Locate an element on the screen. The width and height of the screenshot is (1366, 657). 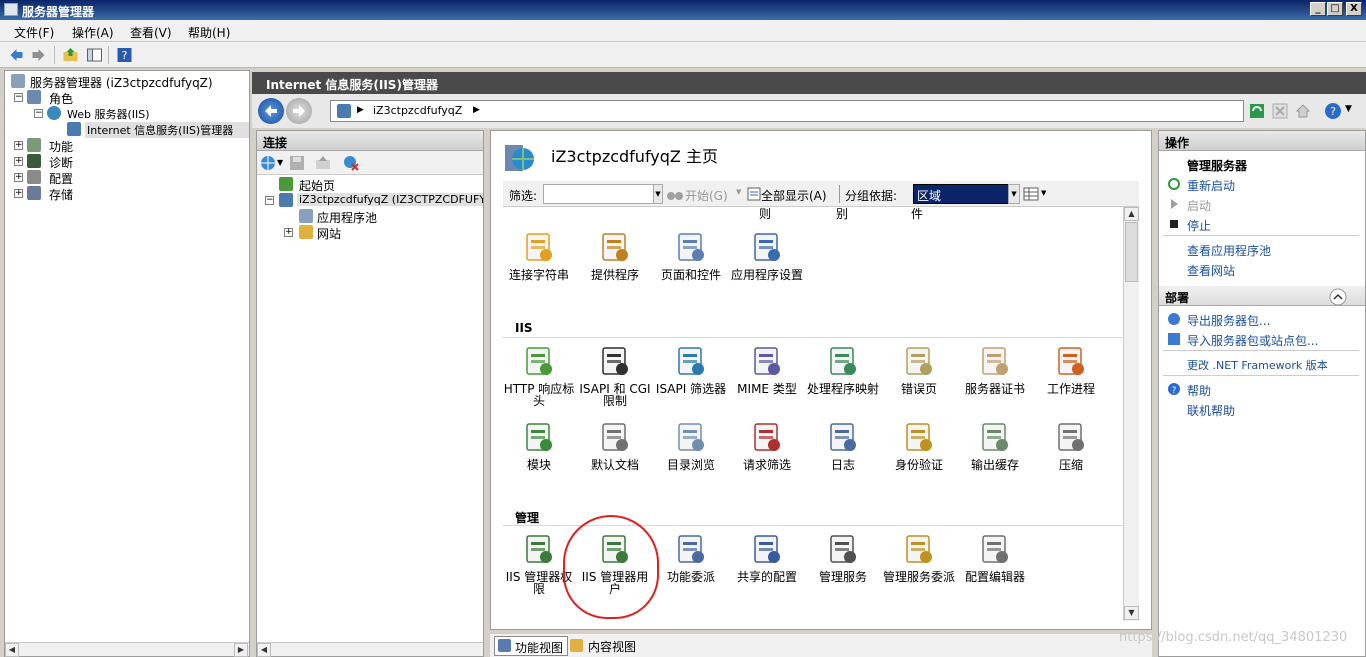
collapse-chevron-icon is located at coordinates (1338, 297).